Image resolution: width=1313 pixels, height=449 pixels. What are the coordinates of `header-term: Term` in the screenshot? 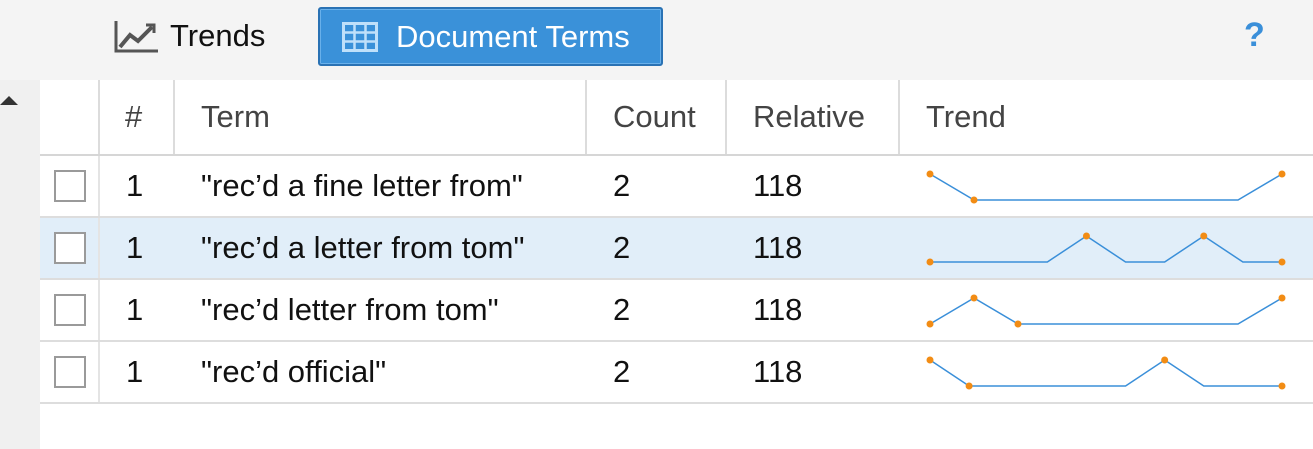 It's located at (381, 117).